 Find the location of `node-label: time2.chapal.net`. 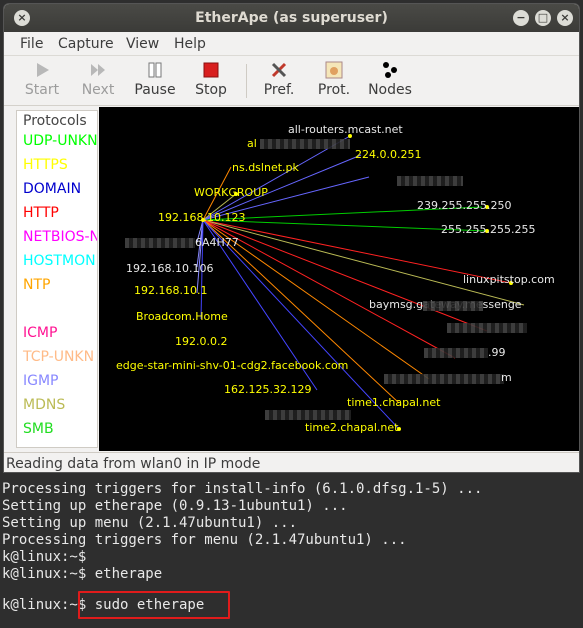

node-label: time2.chapal.net is located at coordinates (351, 427).